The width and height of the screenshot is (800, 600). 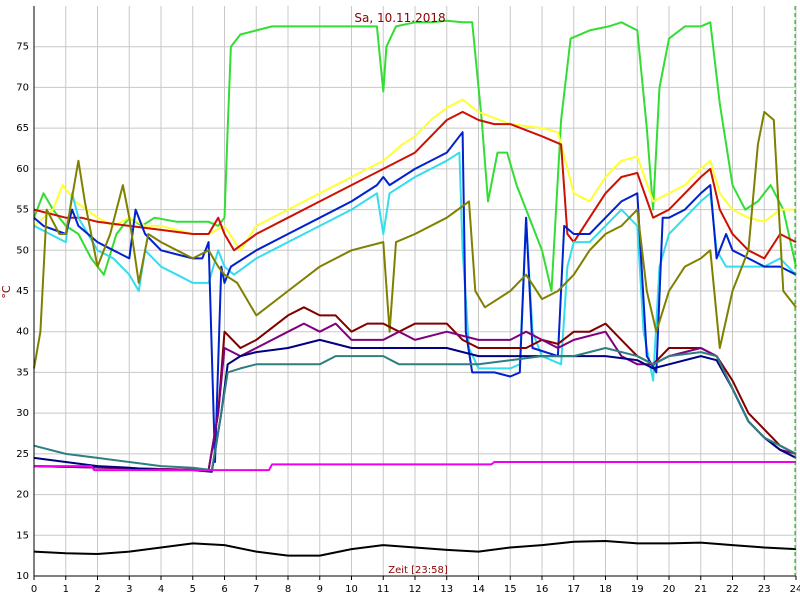 I want to click on x-tick-label: 0, so click(x=34, y=589).